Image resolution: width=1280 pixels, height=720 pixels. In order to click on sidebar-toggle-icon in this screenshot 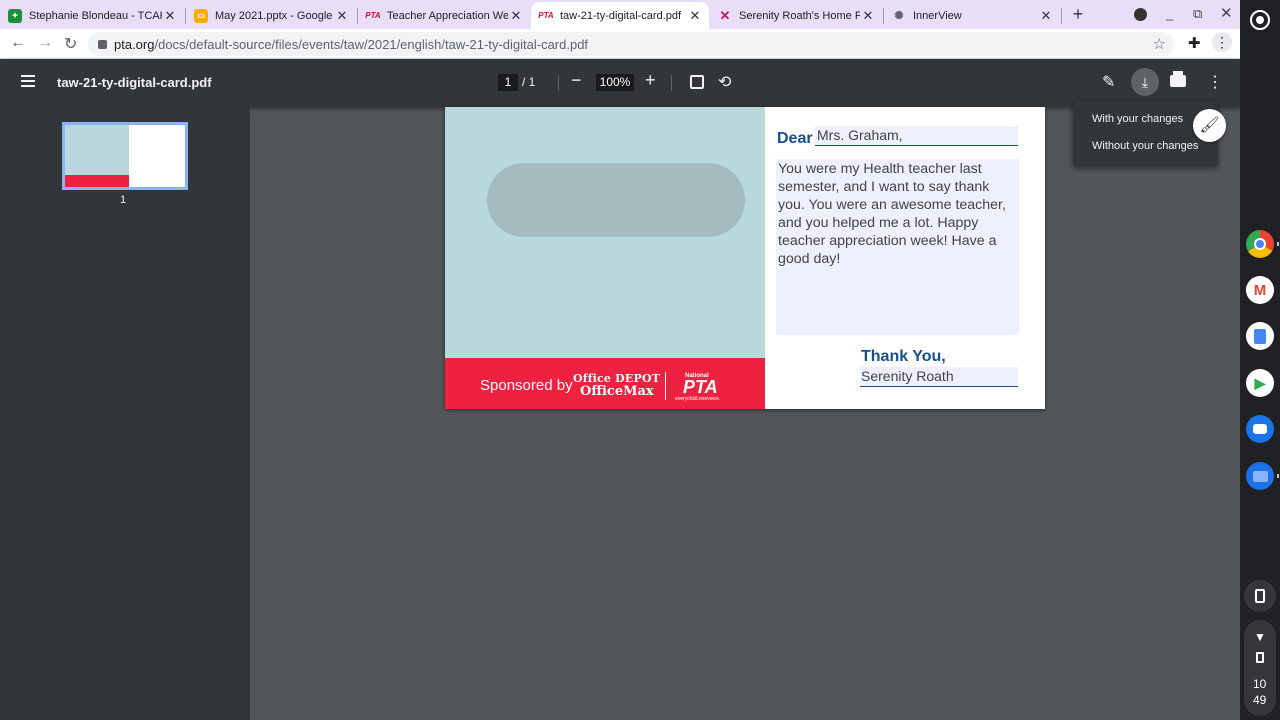, I will do `click(28, 81)`.